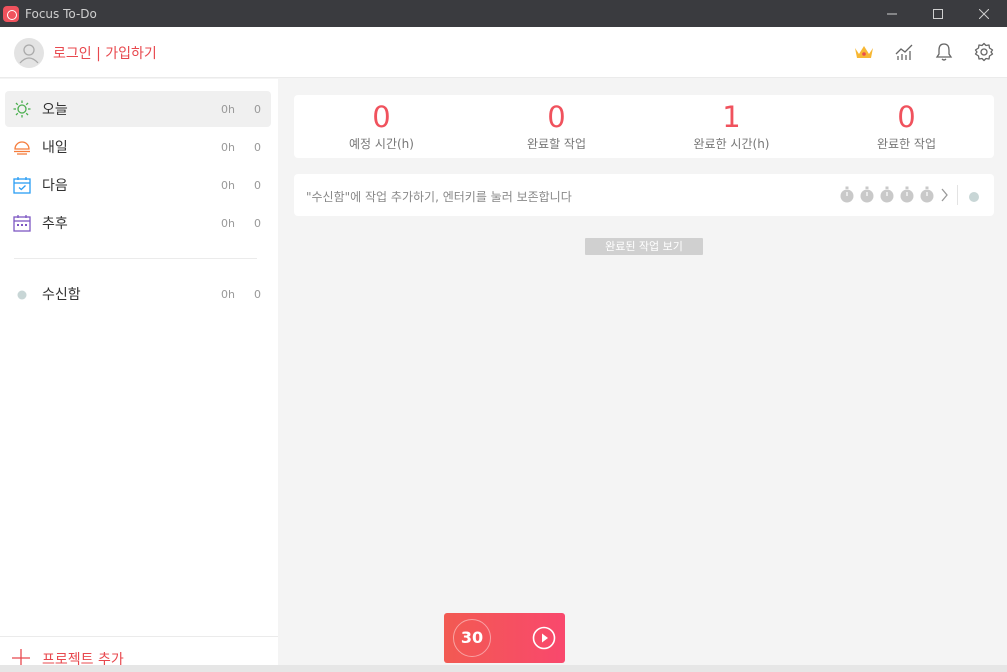 This screenshot has height=672, width=1007. Describe the element at coordinates (381, 144) in the screenshot. I see `stat-label: 예정 시간(h)` at that location.